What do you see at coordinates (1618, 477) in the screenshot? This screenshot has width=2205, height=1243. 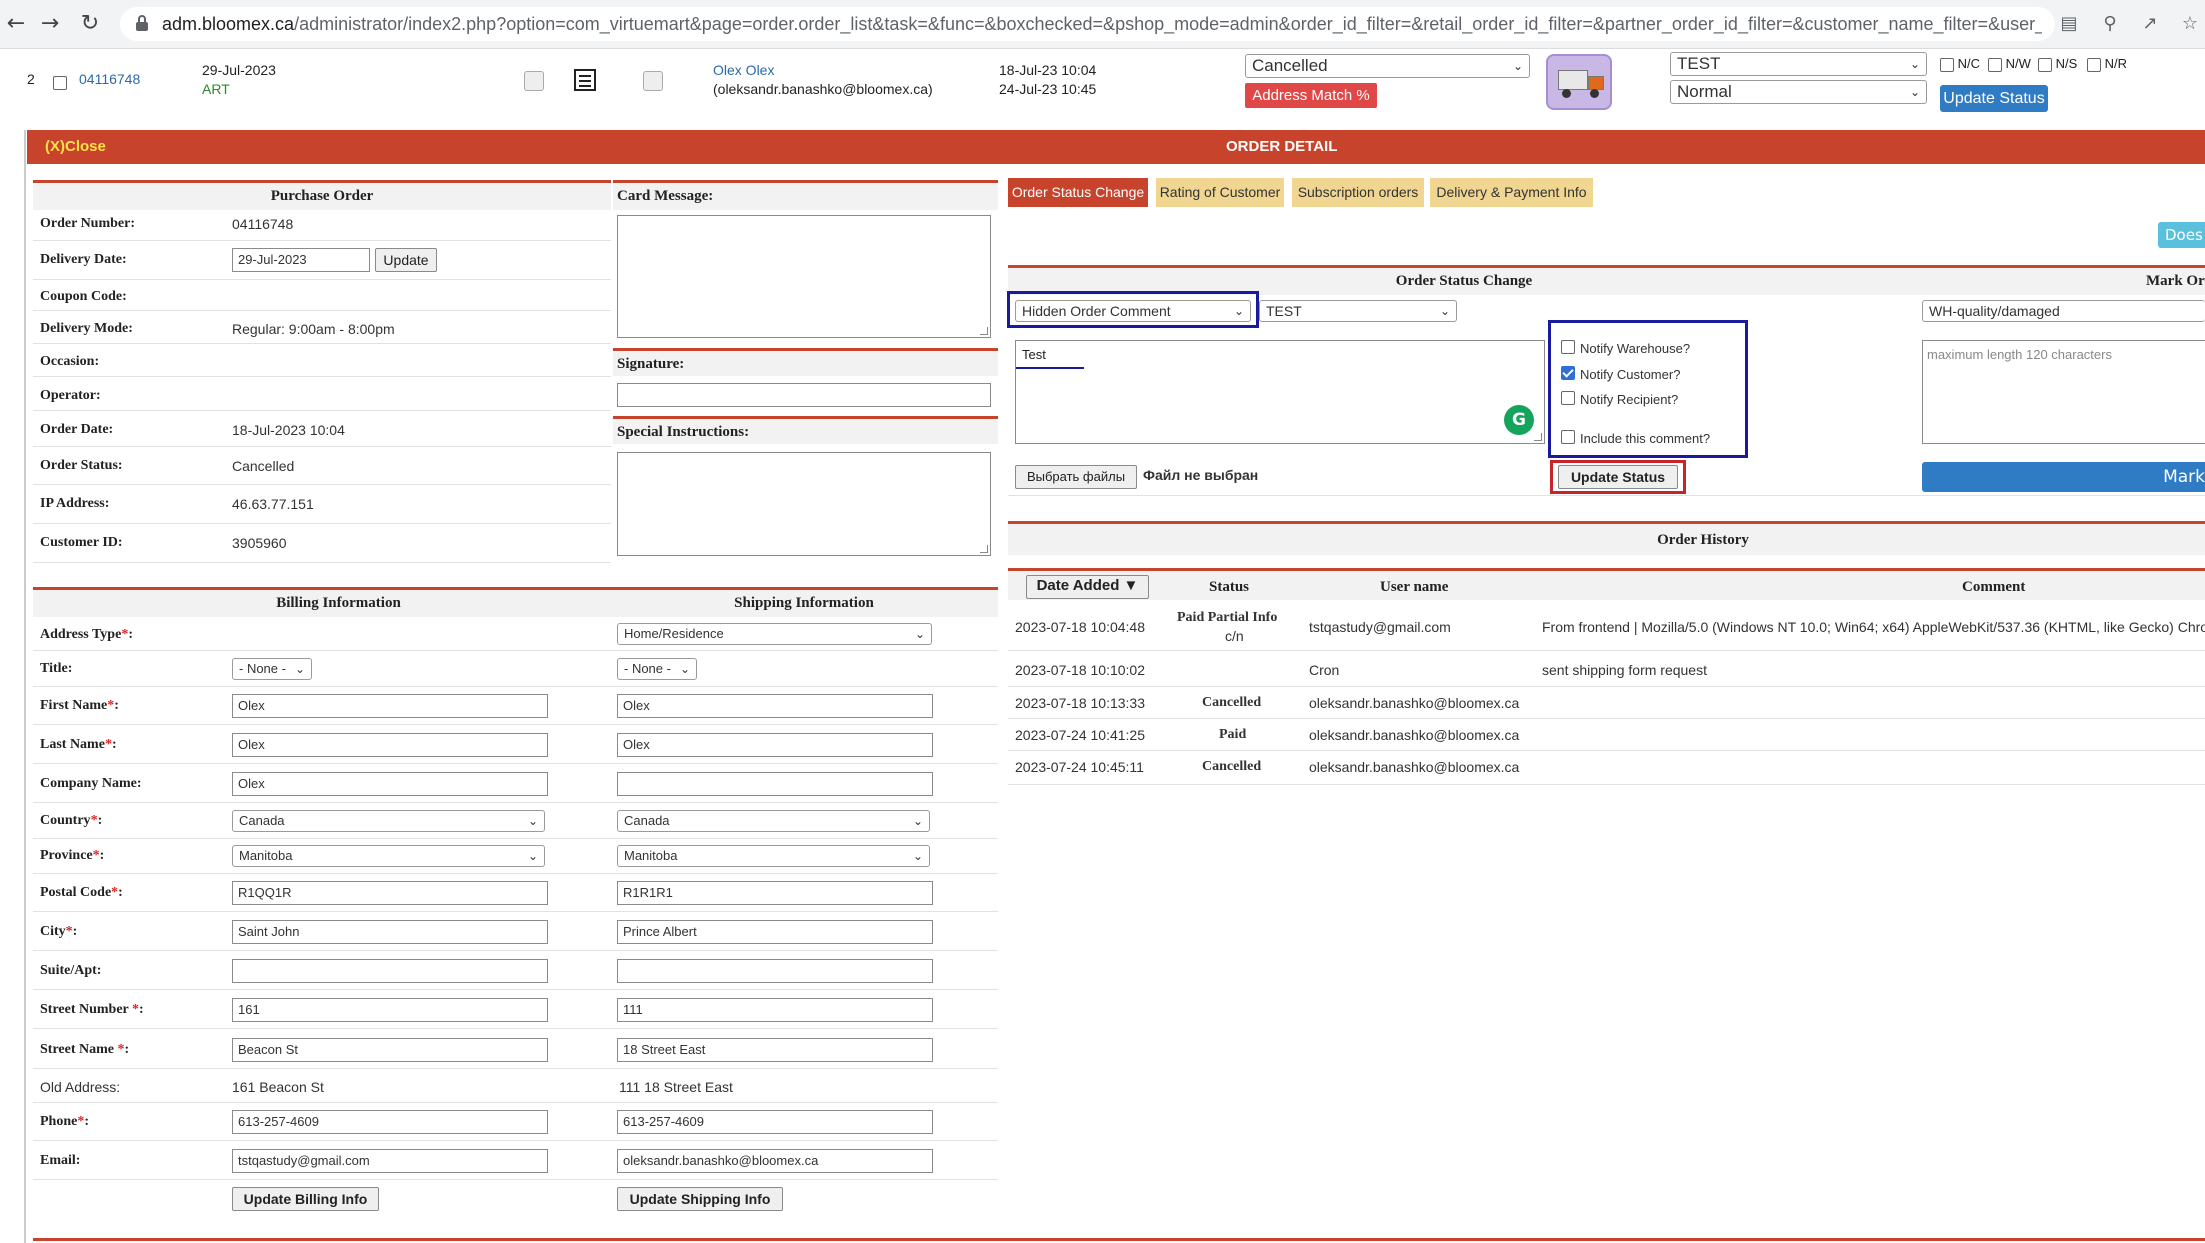 I see `update-status-button: Update Status` at bounding box center [1618, 477].